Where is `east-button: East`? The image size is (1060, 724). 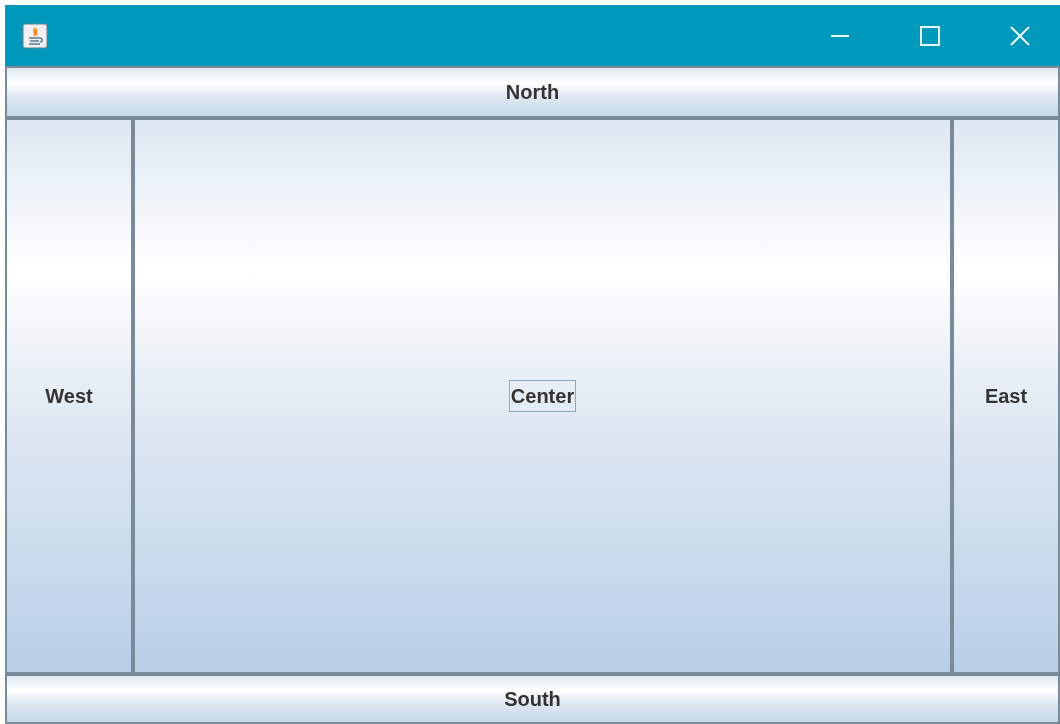
east-button: East is located at coordinates (1006, 396).